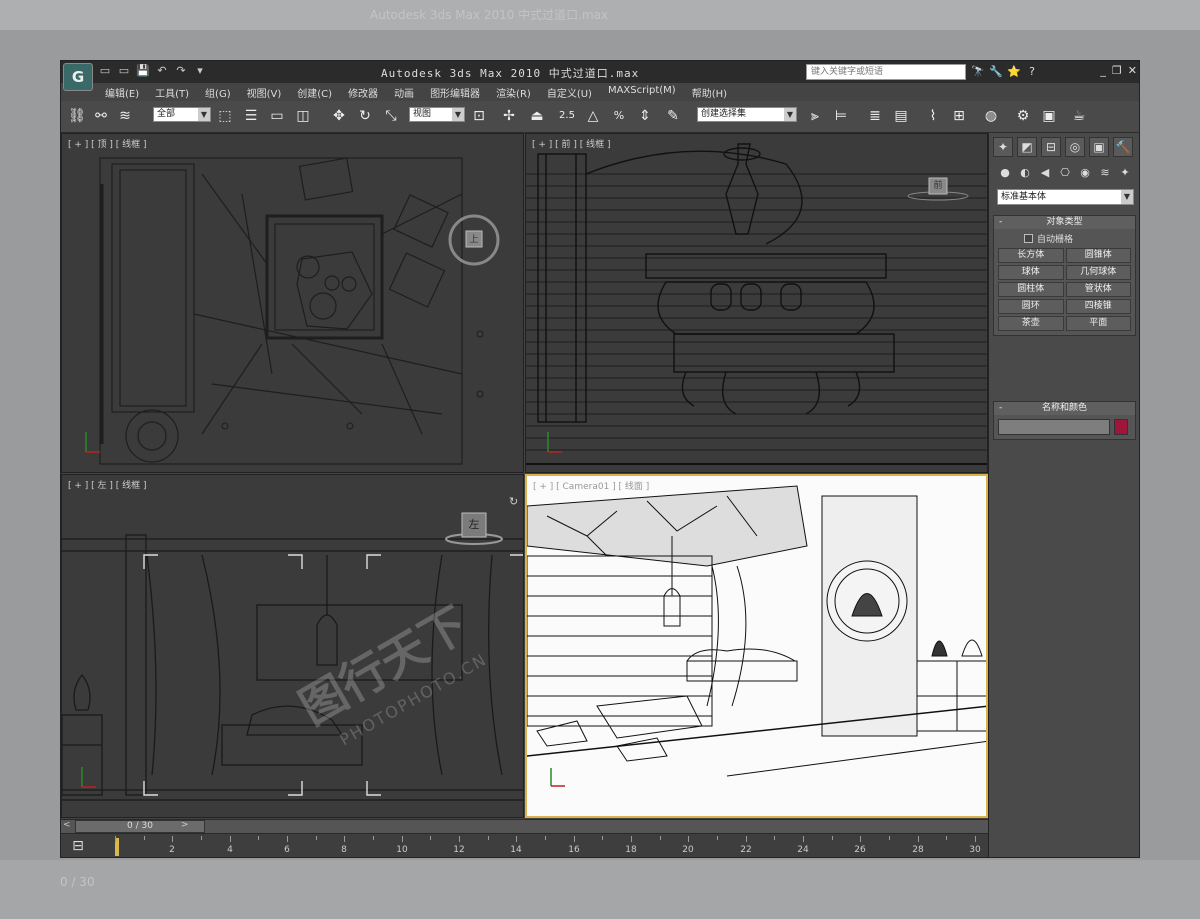 The image size is (1200, 919). Describe the element at coordinates (709, 92) in the screenshot. I see `menu-help: 帮助(H)` at that location.